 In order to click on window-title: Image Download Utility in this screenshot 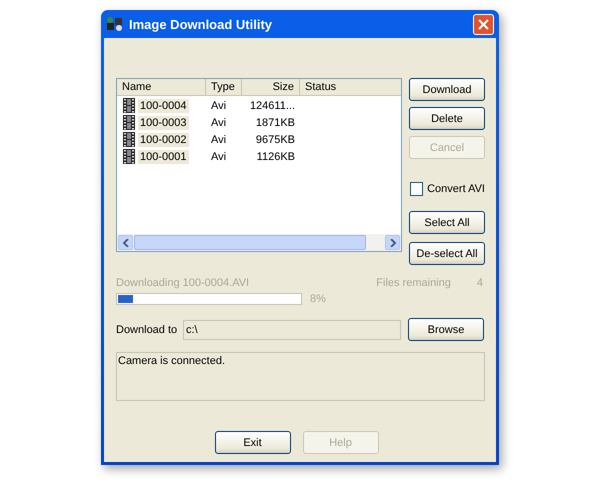, I will do `click(201, 24)`.